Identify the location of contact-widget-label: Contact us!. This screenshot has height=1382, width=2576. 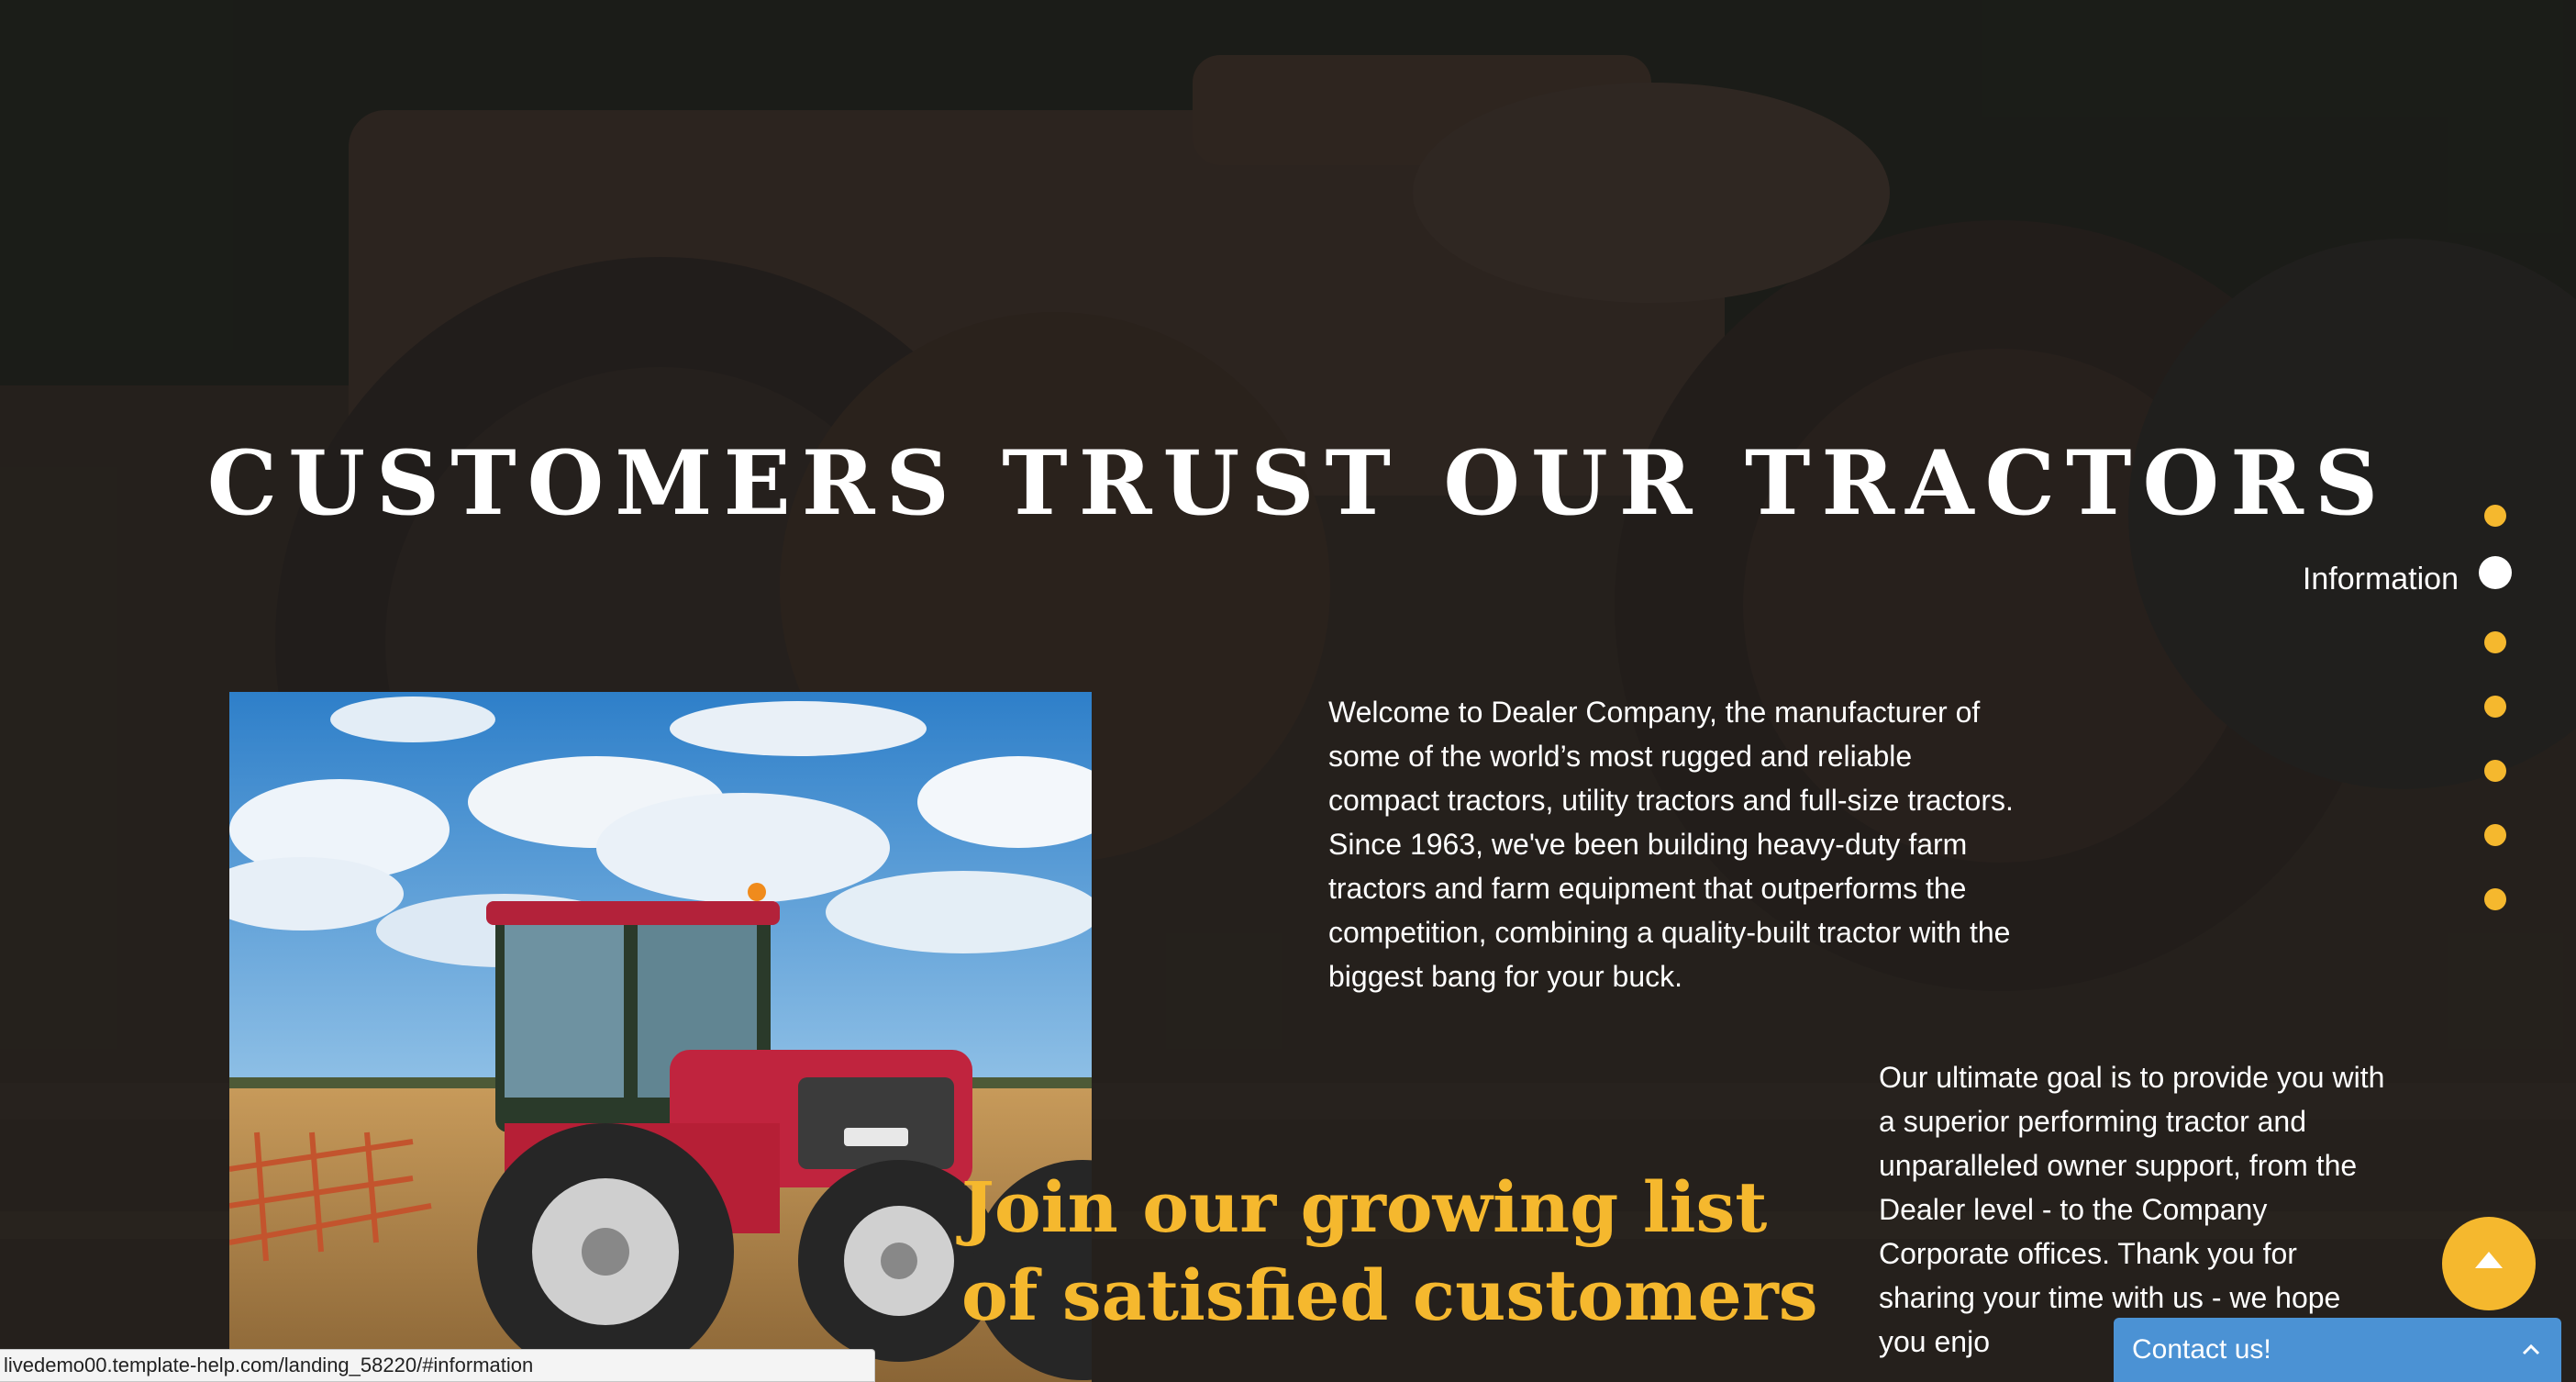
(2201, 1349).